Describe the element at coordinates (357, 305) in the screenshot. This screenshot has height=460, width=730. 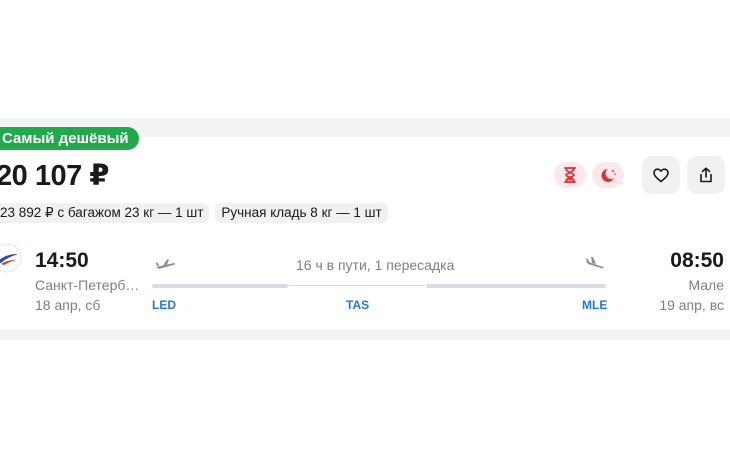
I see `layover-airport-code: TAS` at that location.